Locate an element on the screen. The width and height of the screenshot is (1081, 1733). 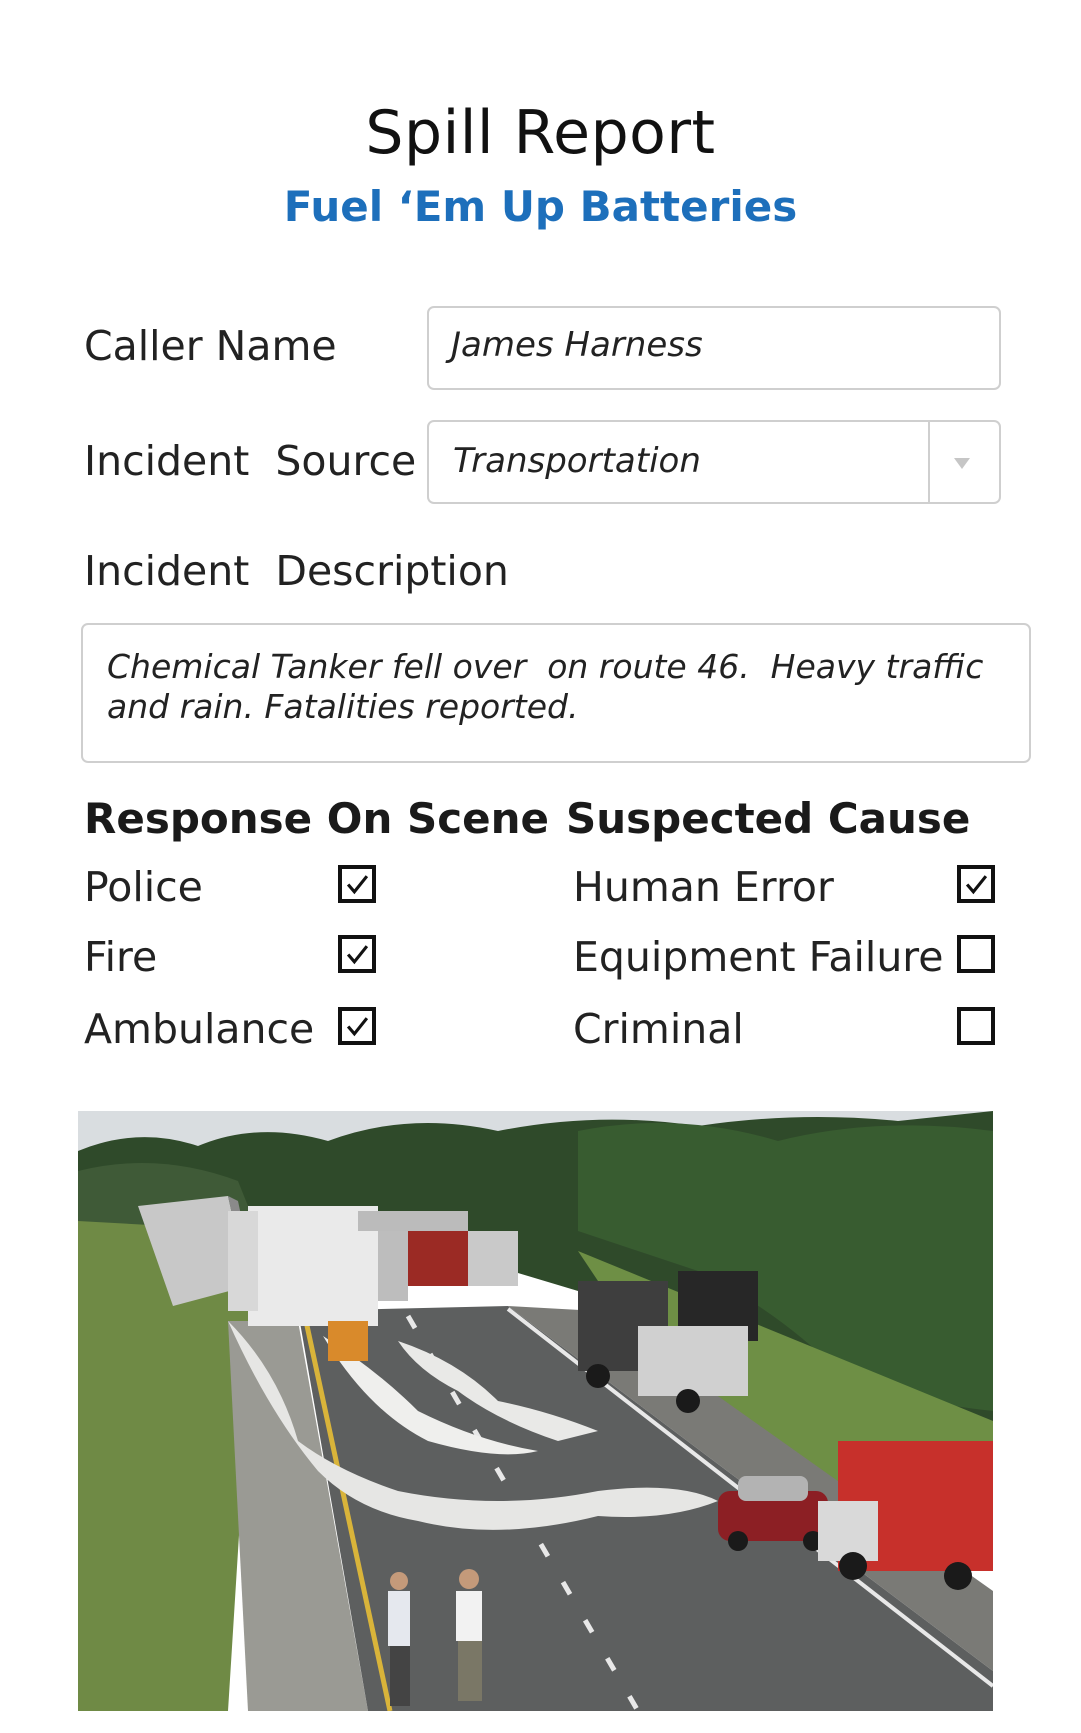
response-heading: Response On Scene is located at coordinates (316, 818).